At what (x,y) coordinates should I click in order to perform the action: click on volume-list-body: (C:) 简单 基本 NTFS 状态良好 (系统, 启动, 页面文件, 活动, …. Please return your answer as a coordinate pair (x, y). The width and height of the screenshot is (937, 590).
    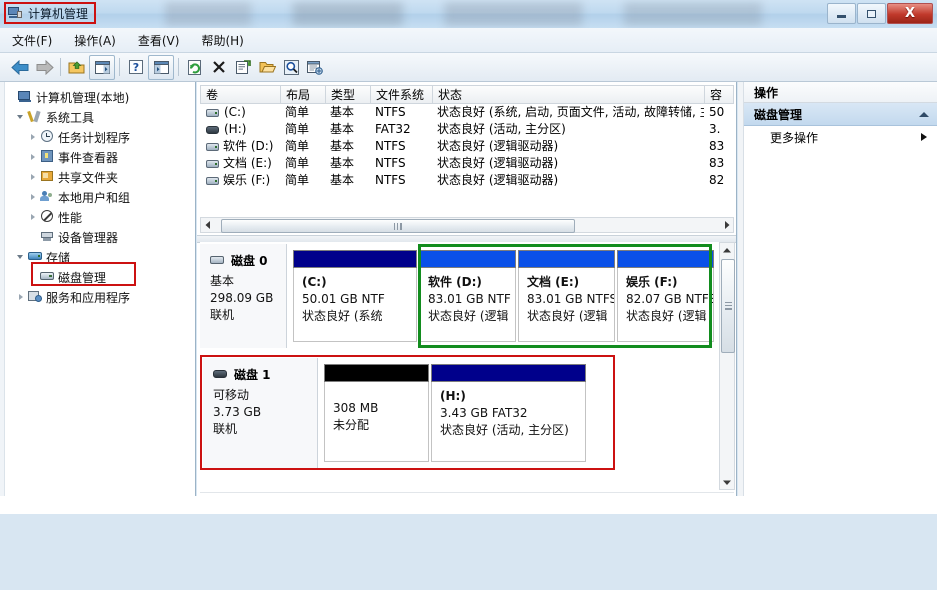
    Looking at the image, I should click on (467, 150).